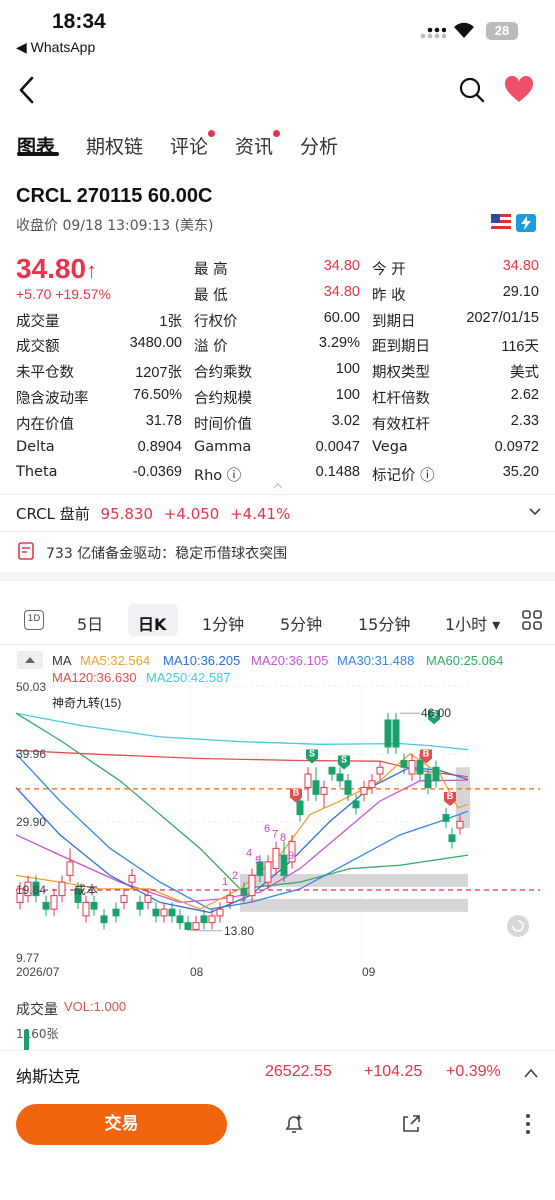  I want to click on y-axis-label: 29.90, so click(31, 822).